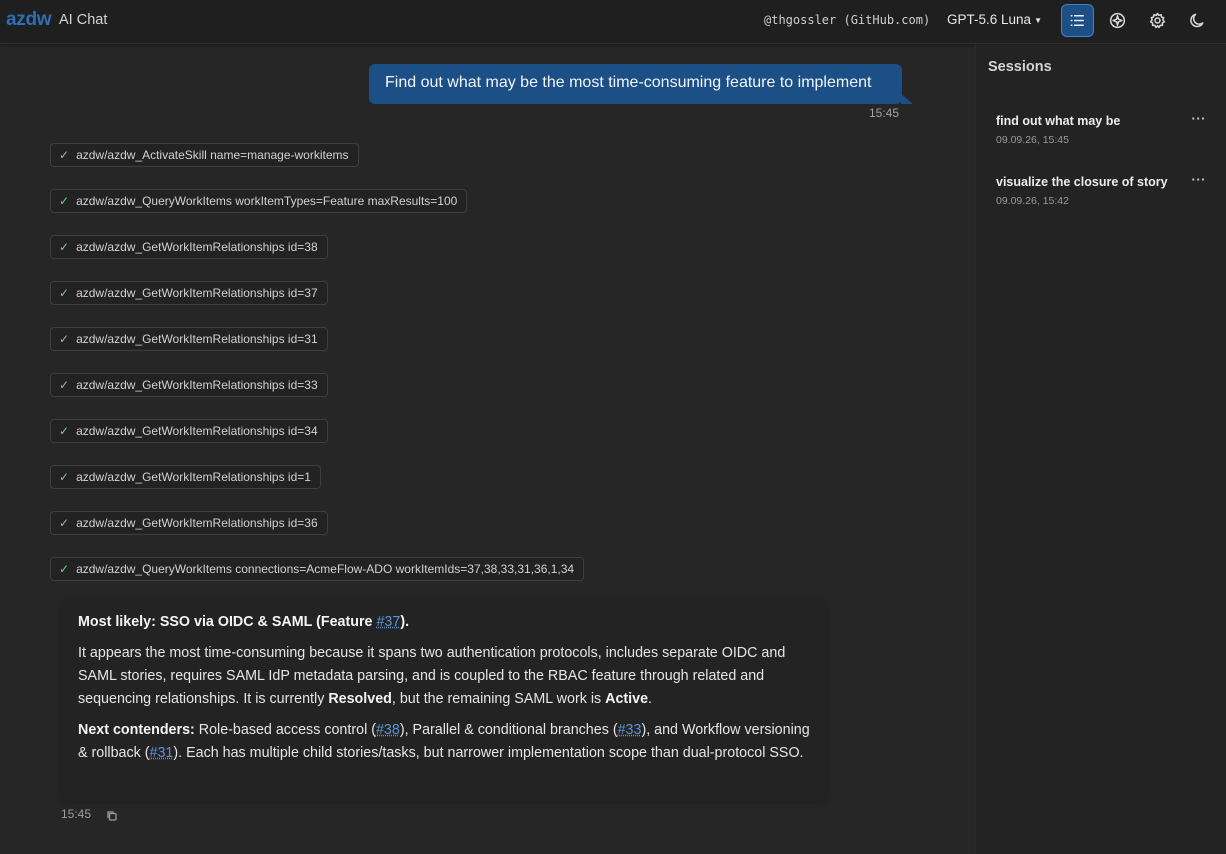 The image size is (1226, 854). I want to click on answer-text: ), Parallel & conditional branches (, so click(508, 730).